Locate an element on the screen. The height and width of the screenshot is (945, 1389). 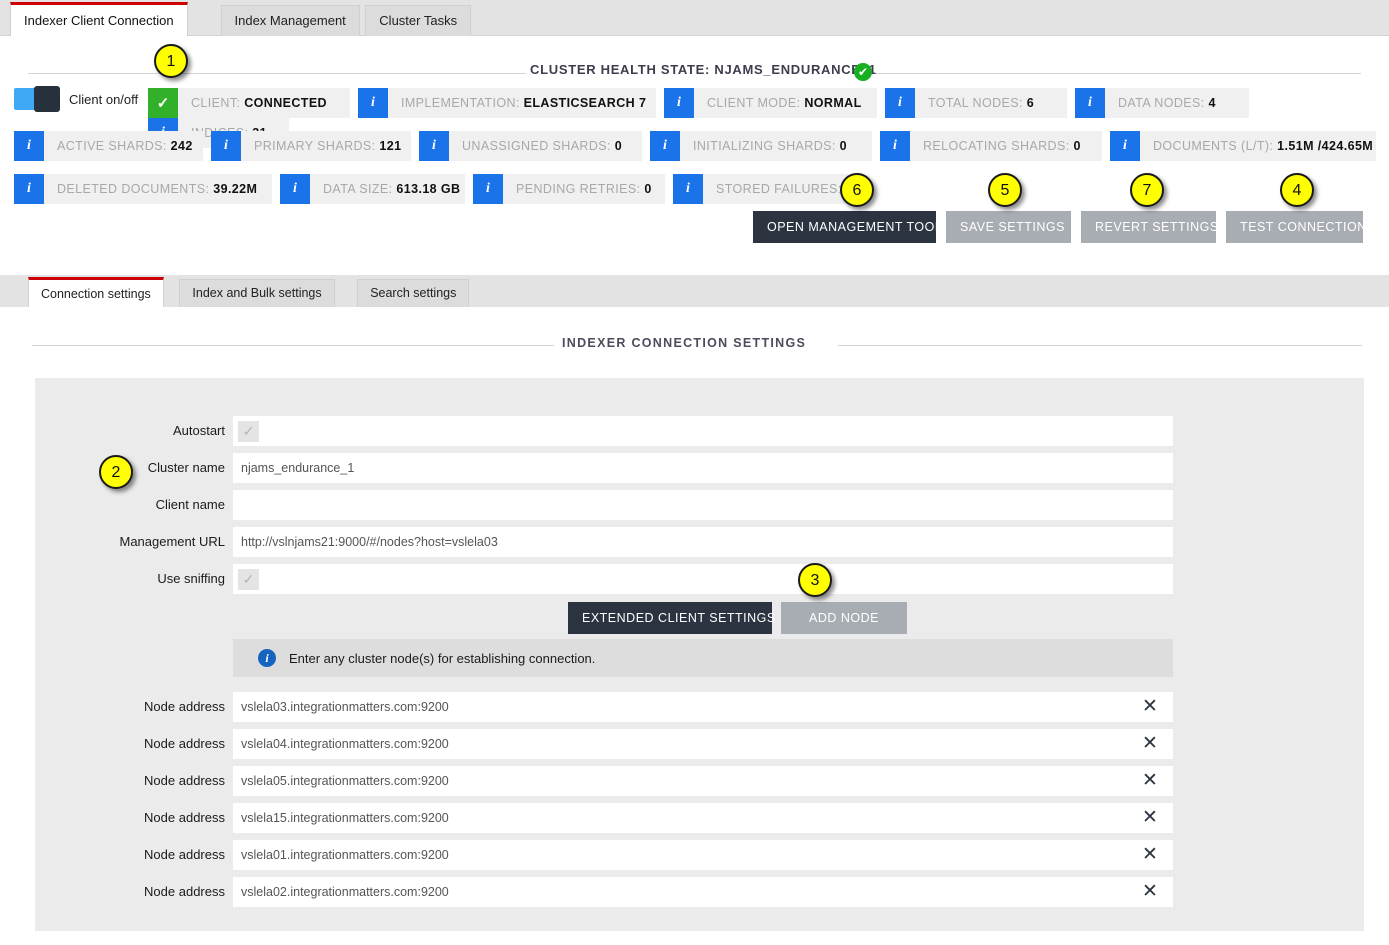
form-row-client-name: Client name is located at coordinates (604, 505).